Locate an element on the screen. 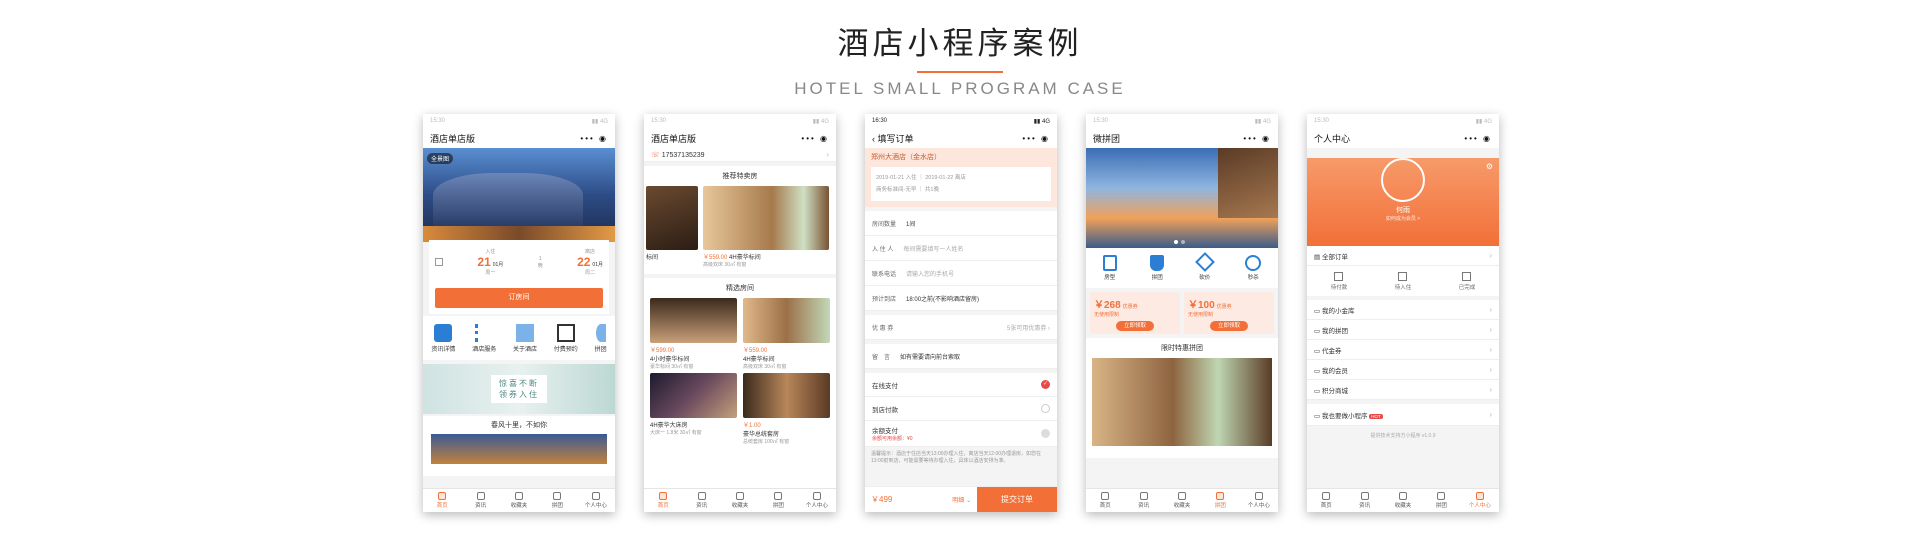  wallet-icon is located at coordinates (1339, 276).